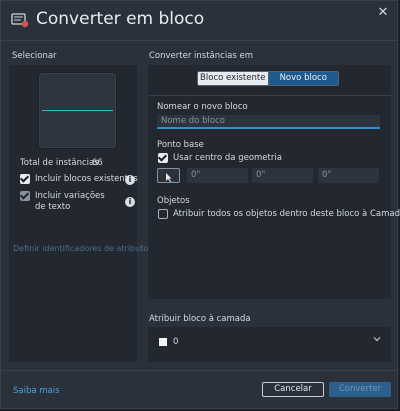 The height and width of the screenshot is (411, 400). I want to click on include-text-variations-label: Incluir variações de texto, so click(70, 201).